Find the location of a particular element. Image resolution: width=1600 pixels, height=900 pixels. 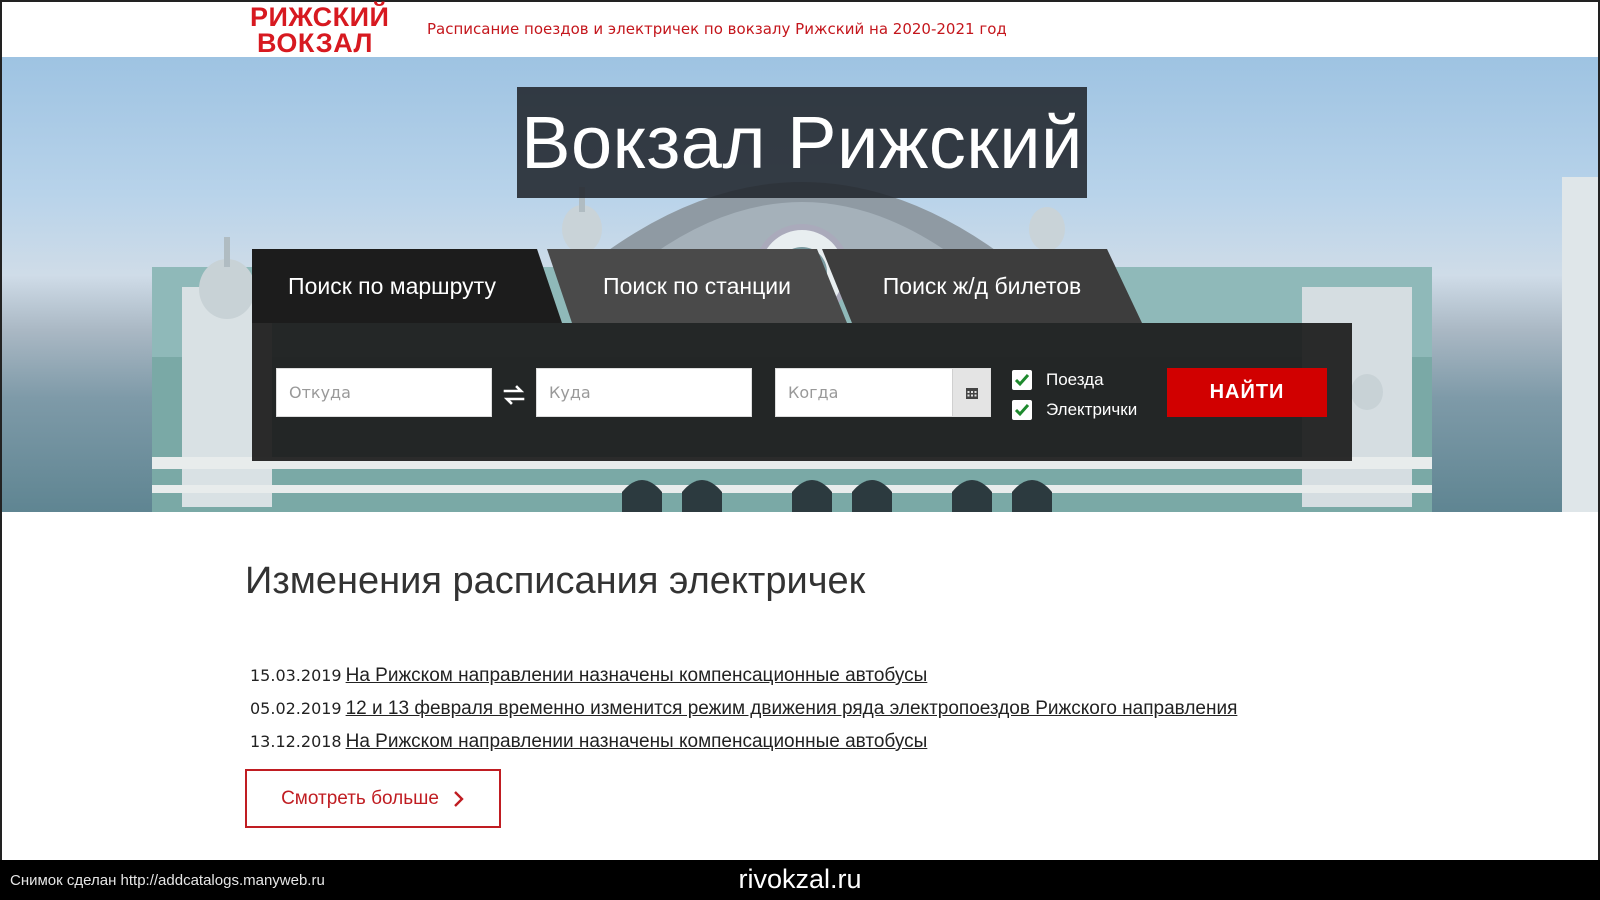

trains-checkbox: Поезда is located at coordinates (1074, 380).